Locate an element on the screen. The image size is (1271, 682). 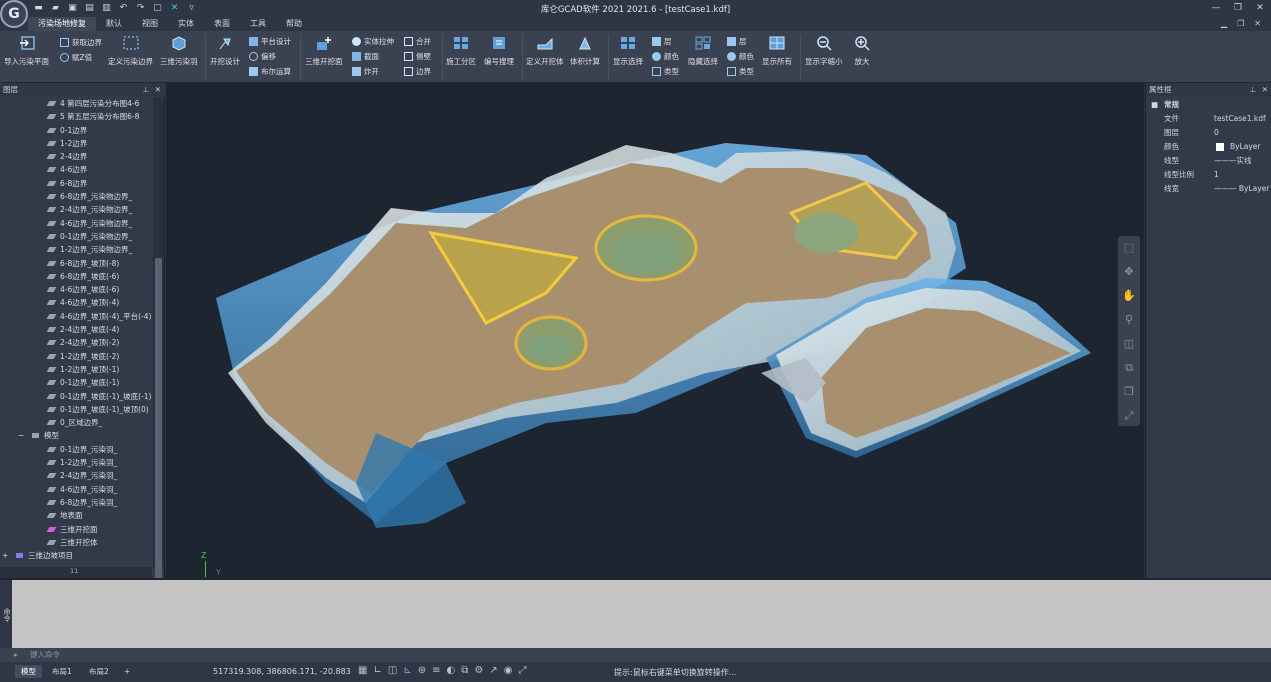
zoom-out-button: 显示字缩小 is located at coordinates (824, 50).